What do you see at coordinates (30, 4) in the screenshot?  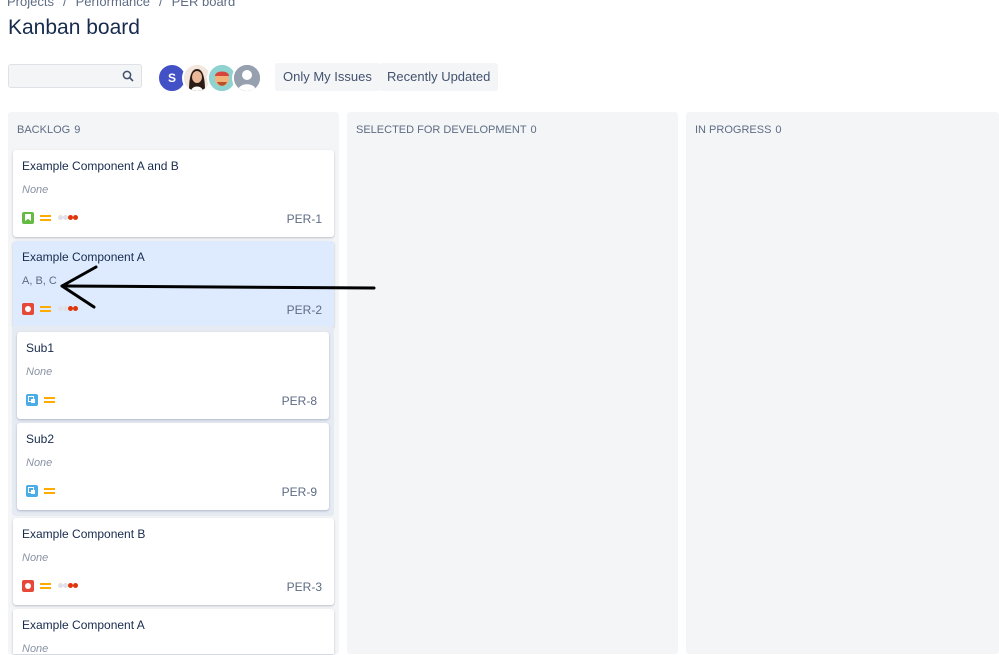 I see `breadcrumb-projects: Projects` at bounding box center [30, 4].